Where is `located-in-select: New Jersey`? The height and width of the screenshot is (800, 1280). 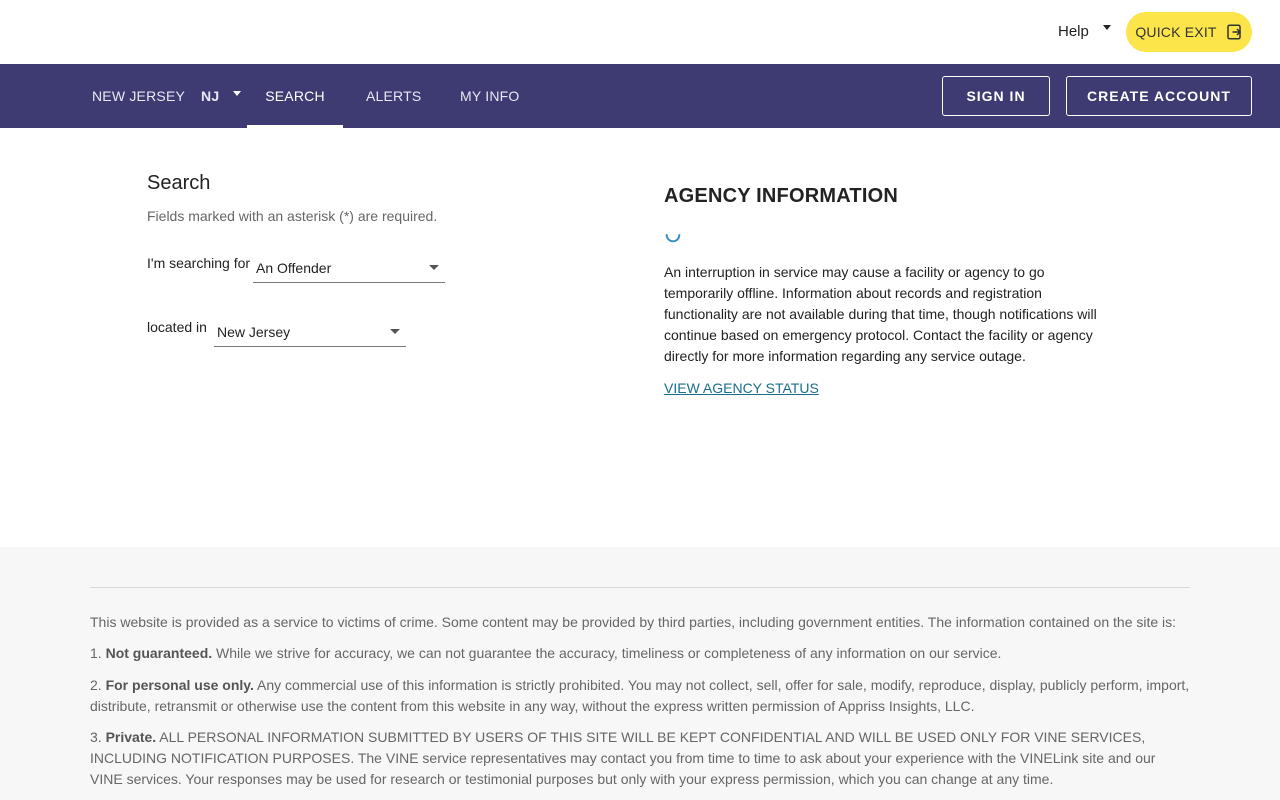
located-in-select: New Jersey is located at coordinates (310, 332).